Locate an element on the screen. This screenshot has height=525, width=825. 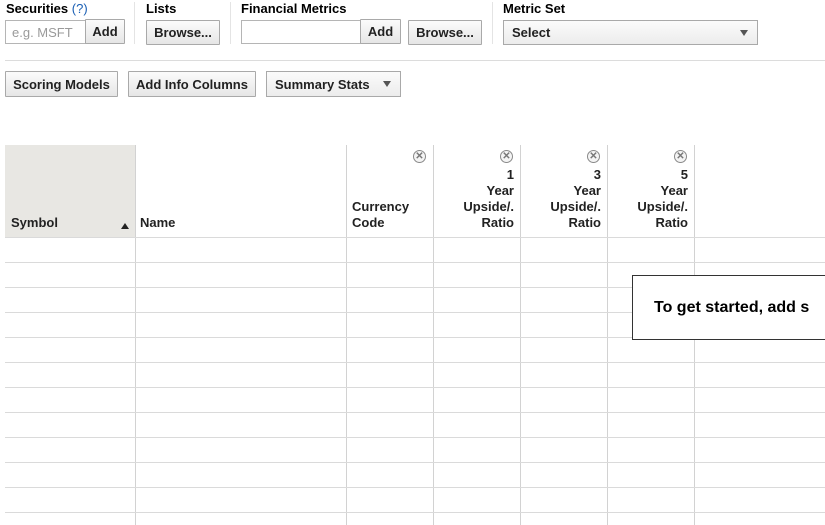
add-info-columns-button: Add Info Columns is located at coordinates (192, 84).